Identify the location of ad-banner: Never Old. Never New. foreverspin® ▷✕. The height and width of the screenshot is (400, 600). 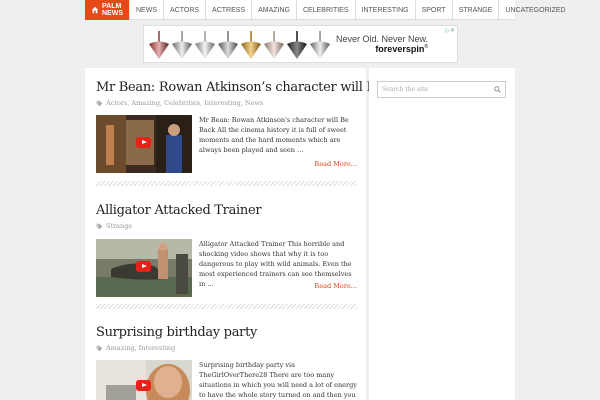
(300, 44).